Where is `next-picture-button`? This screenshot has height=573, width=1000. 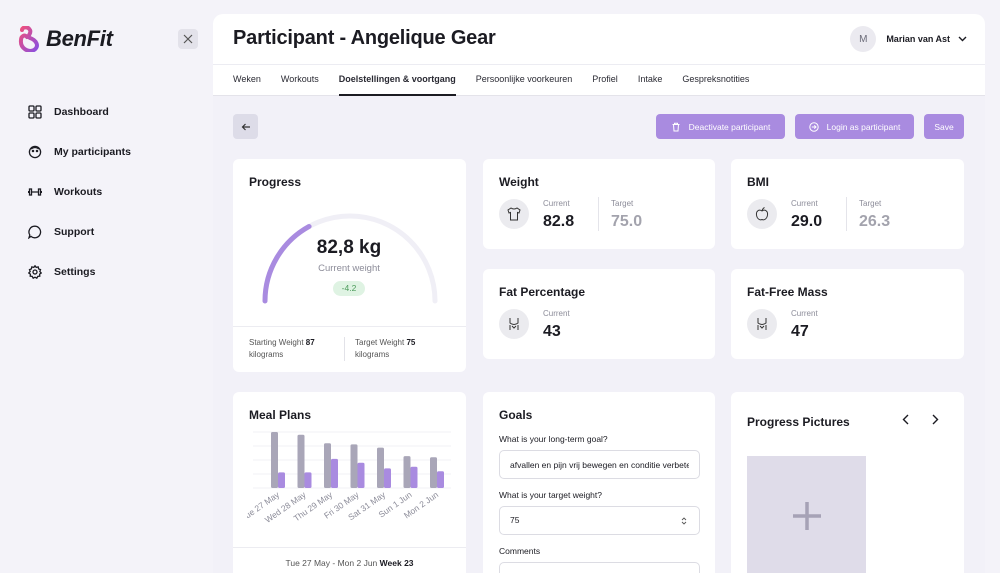
next-picture-button is located at coordinates (935, 419).